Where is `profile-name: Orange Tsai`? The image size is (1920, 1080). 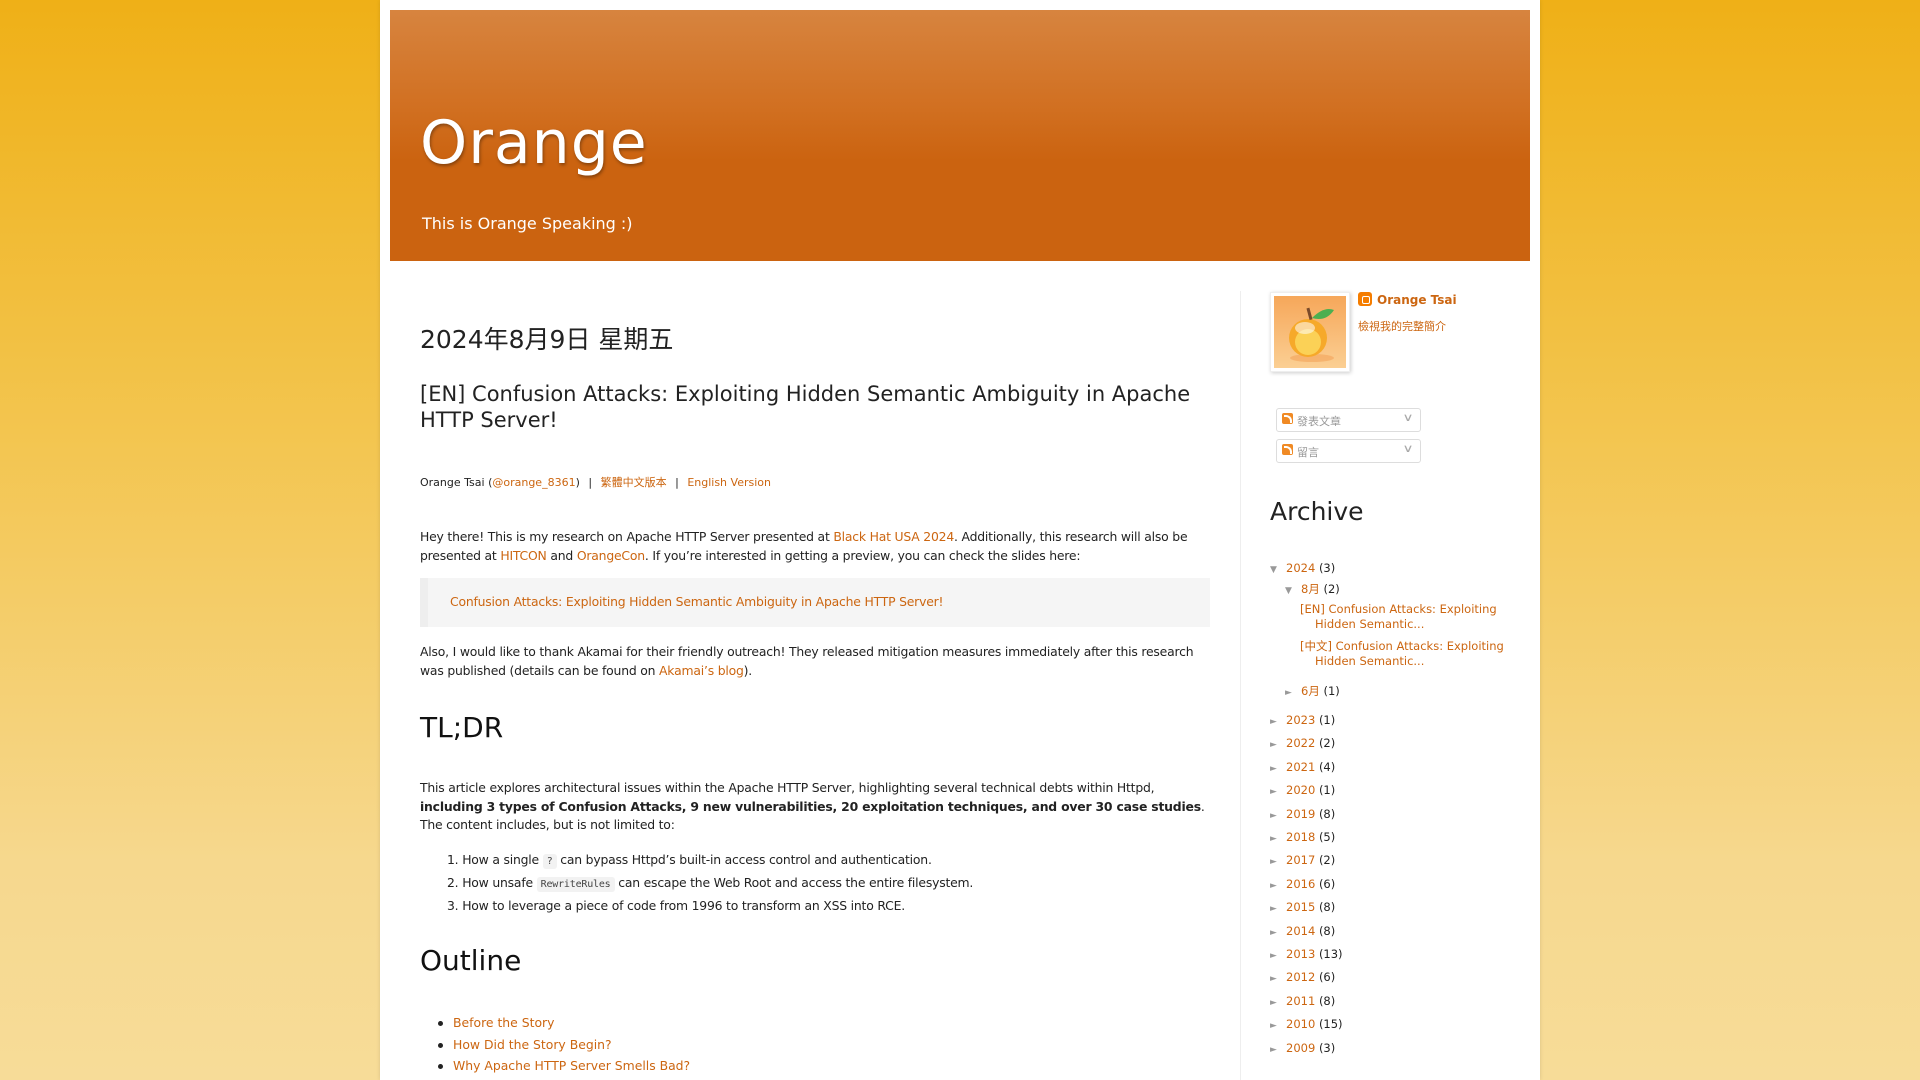
profile-name: Orange Tsai is located at coordinates (1407, 299).